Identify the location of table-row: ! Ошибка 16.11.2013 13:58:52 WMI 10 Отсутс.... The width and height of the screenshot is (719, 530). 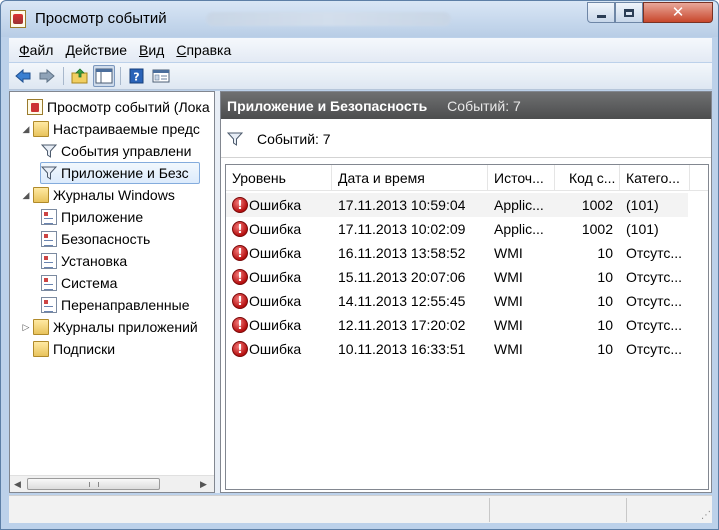
(457, 253).